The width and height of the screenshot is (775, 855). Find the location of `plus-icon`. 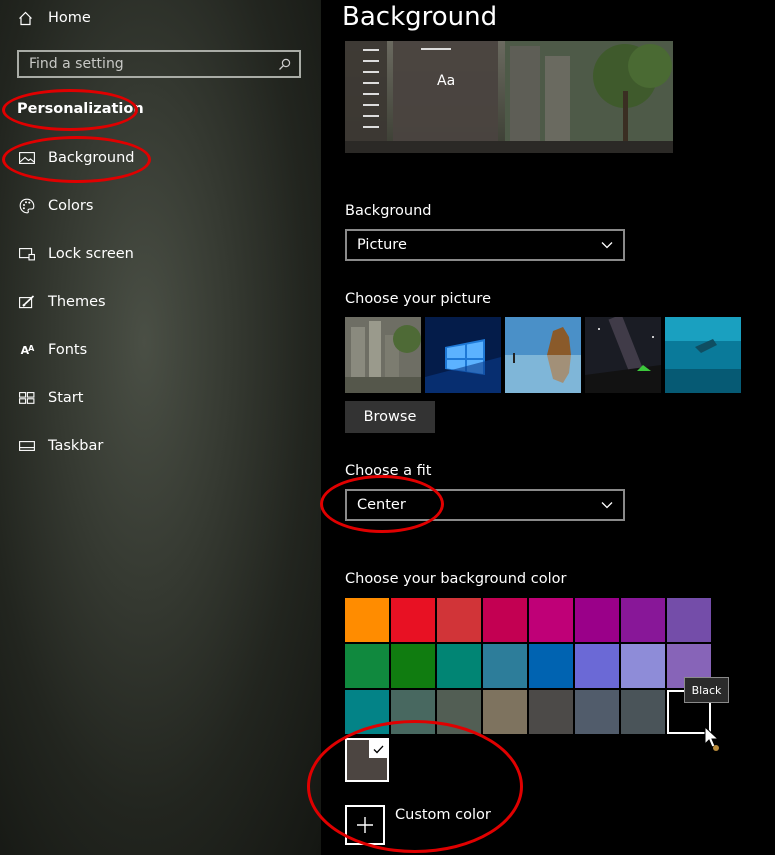

plus-icon is located at coordinates (365, 825).